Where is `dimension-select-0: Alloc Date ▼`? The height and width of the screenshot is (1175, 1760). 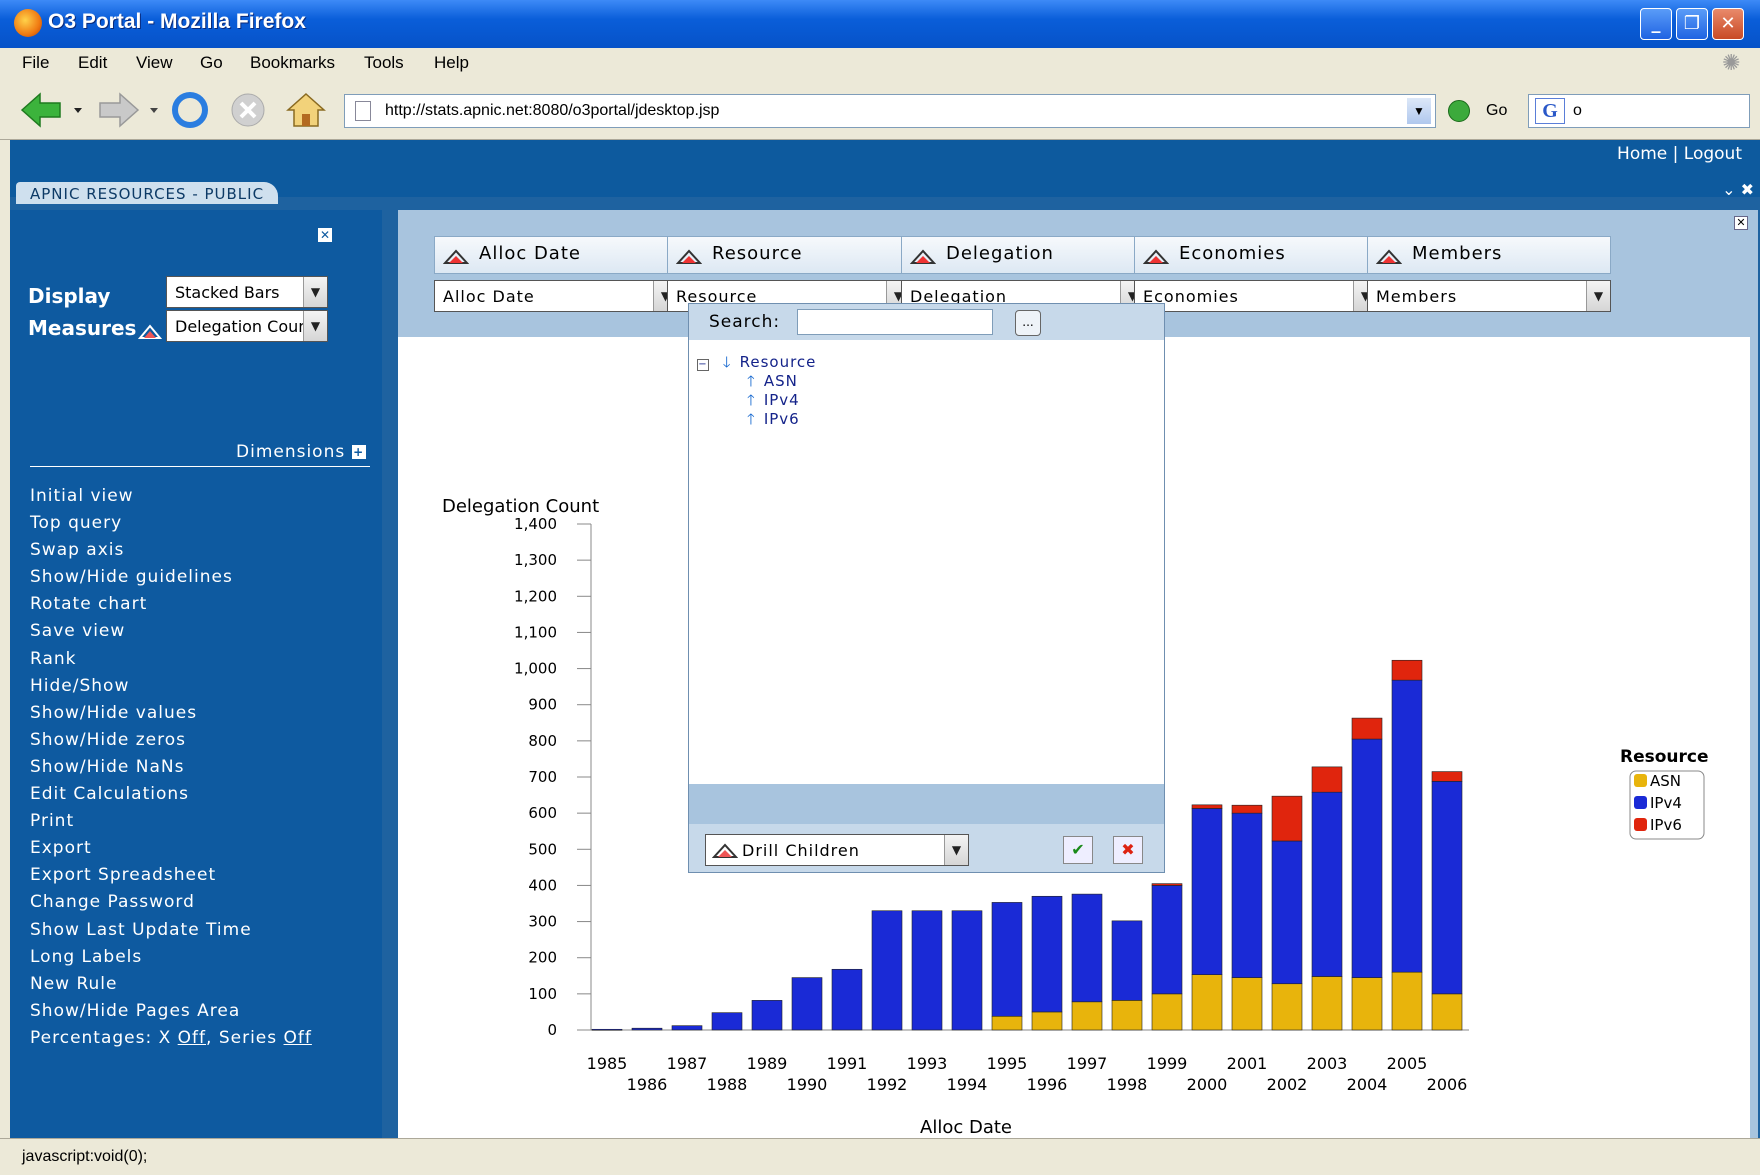
dimension-select-0: Alloc Date ▼ is located at coordinates (556, 296).